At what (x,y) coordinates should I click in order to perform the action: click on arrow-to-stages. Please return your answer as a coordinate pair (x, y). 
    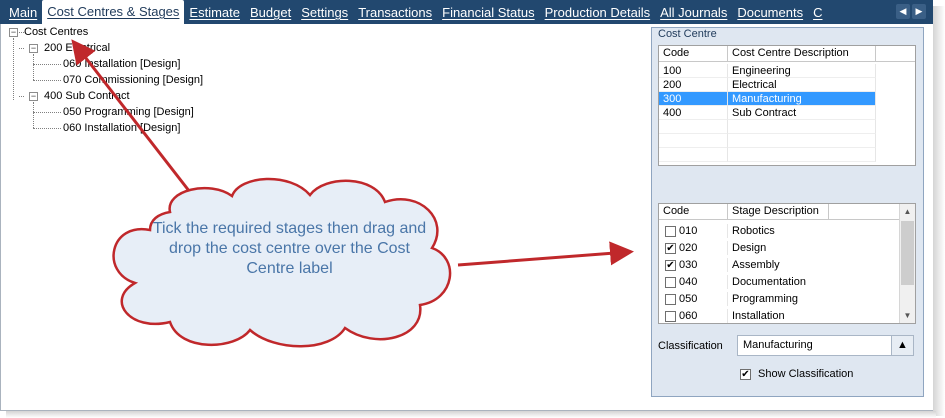
    Looking at the image, I should click on (545, 254).